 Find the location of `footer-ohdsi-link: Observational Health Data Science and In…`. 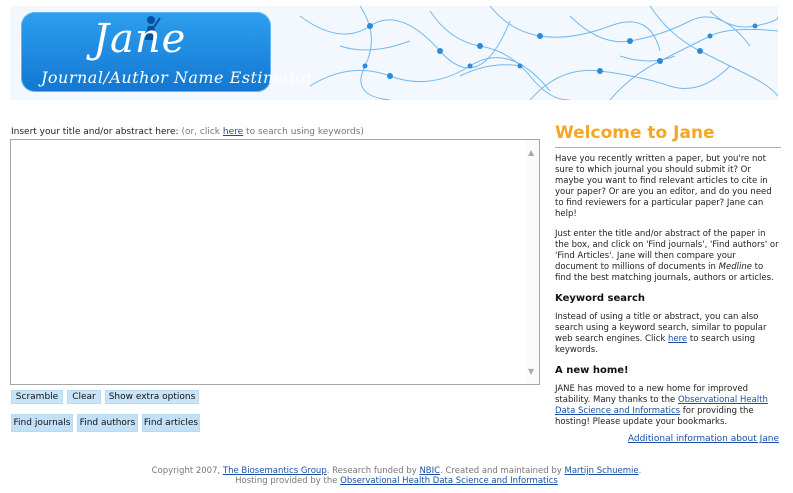

footer-ohdsi-link: Observational Health Data Science and In… is located at coordinates (449, 481).